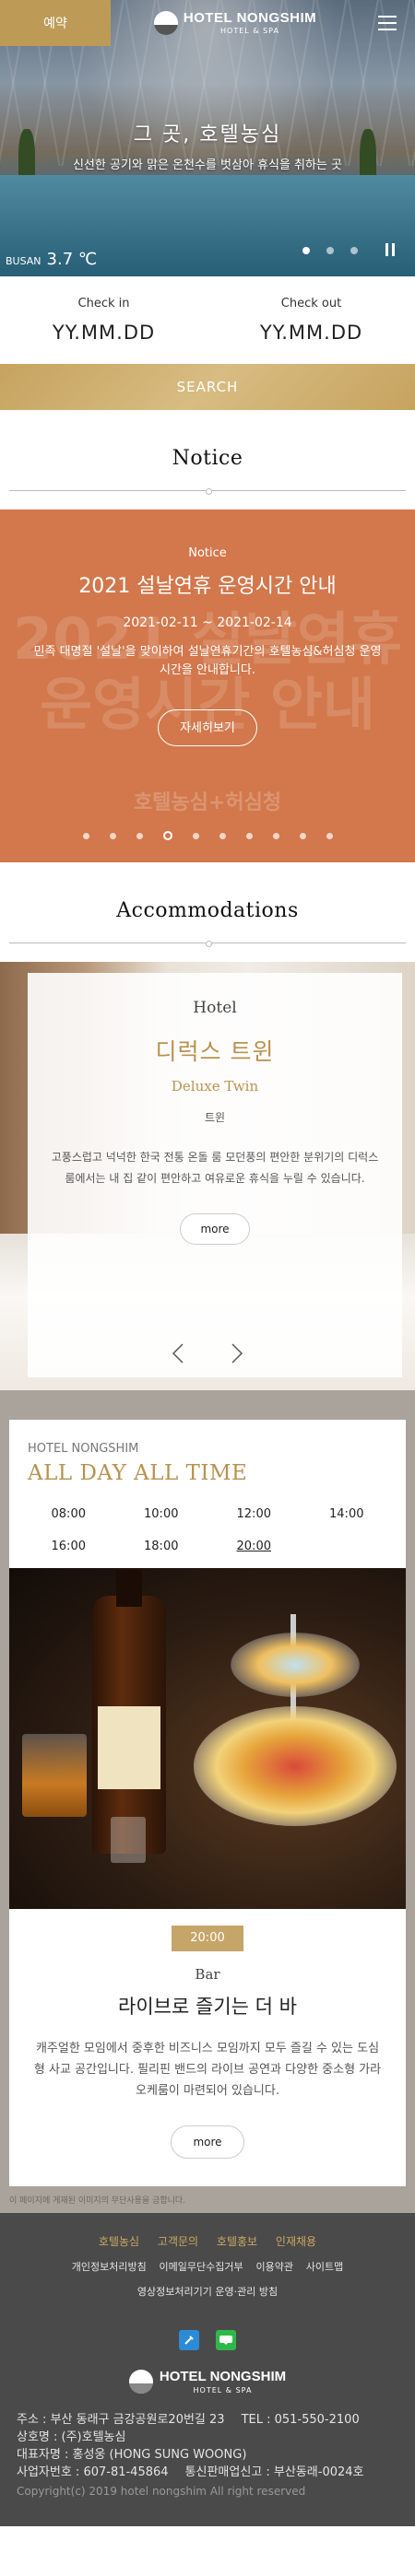 The image size is (415, 2576). I want to click on checkout-field: Check out YY.MM.DD, so click(311, 320).